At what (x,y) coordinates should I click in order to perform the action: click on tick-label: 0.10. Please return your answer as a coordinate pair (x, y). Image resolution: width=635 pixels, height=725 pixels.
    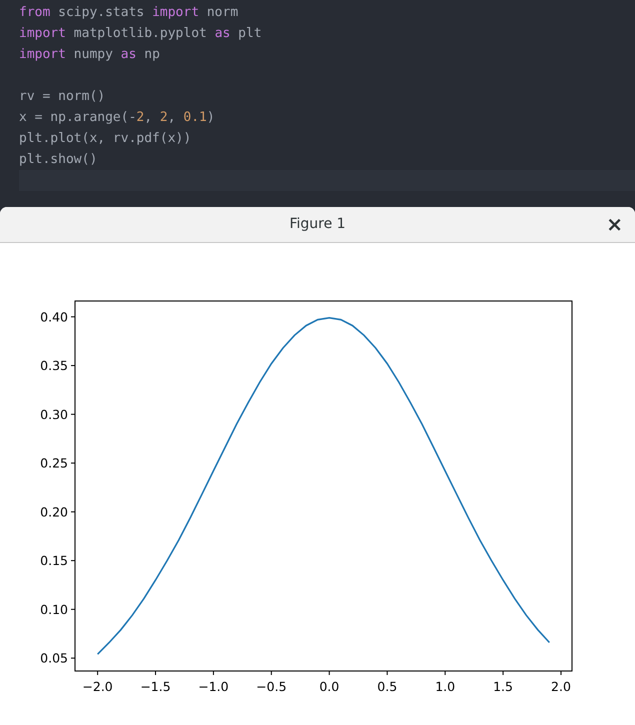
    Looking at the image, I should click on (54, 609).